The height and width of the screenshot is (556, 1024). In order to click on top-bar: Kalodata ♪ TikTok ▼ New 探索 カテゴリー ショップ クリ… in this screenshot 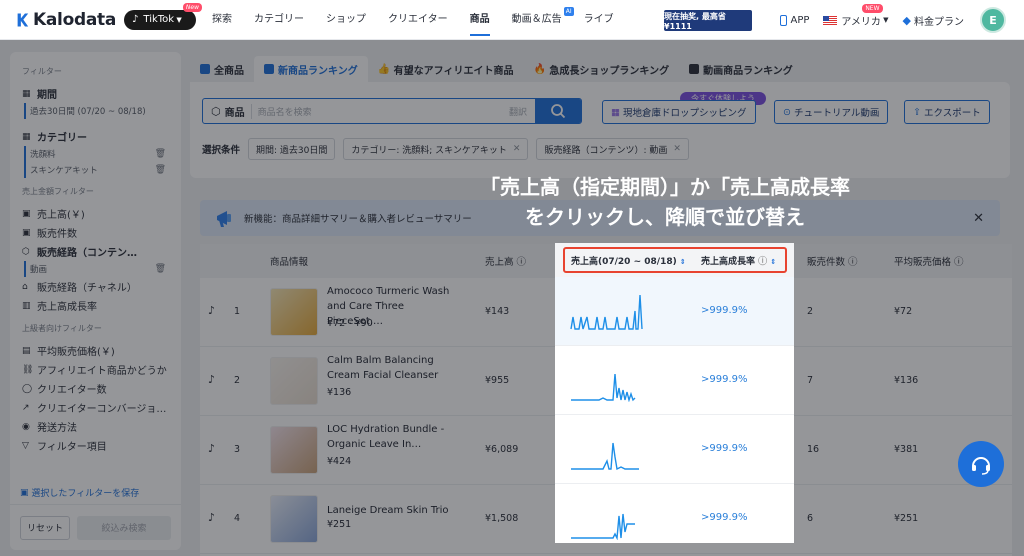, I will do `click(512, 20)`.